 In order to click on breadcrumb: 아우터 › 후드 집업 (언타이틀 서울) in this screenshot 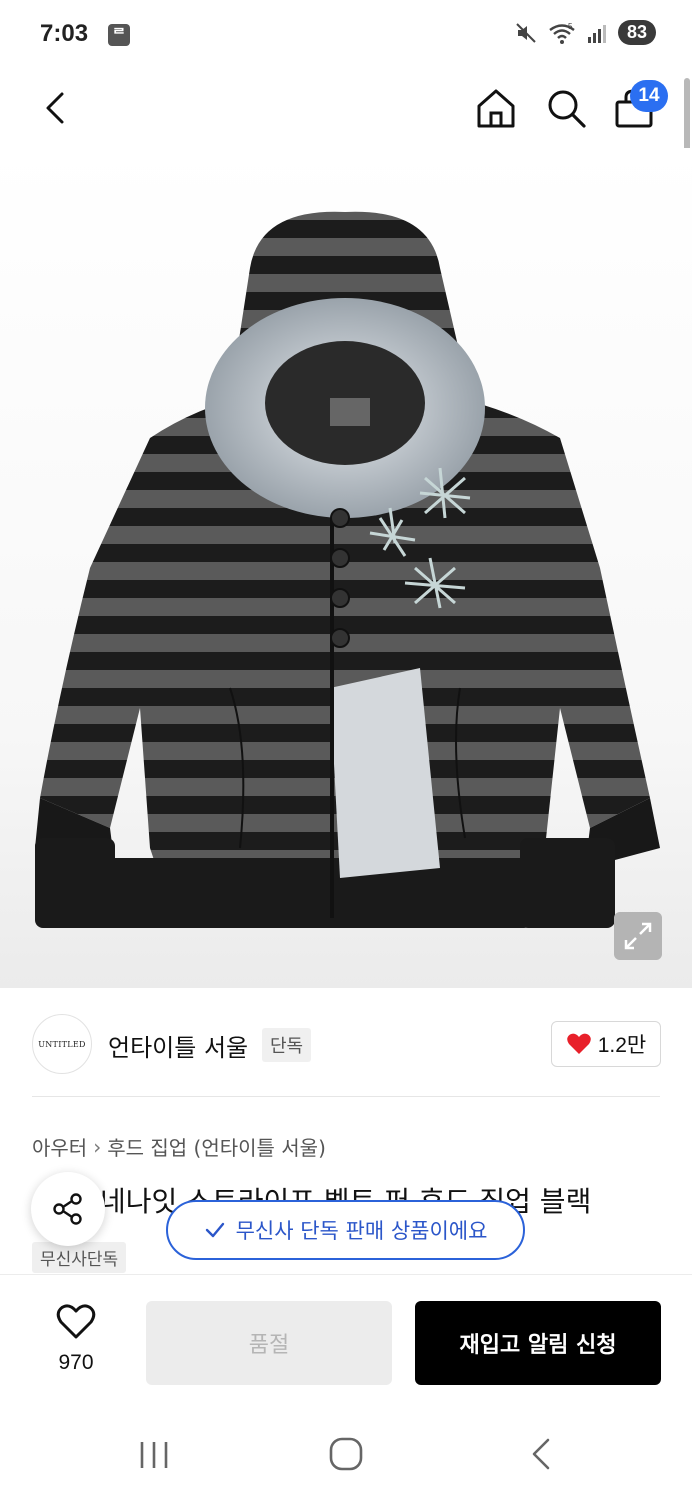, I will do `click(179, 1146)`.